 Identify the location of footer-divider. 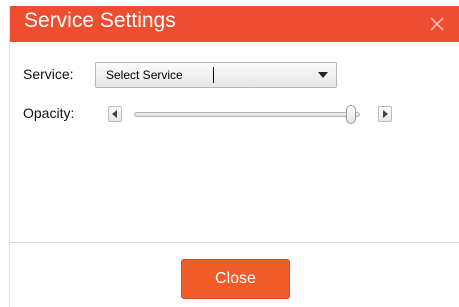
(234, 242).